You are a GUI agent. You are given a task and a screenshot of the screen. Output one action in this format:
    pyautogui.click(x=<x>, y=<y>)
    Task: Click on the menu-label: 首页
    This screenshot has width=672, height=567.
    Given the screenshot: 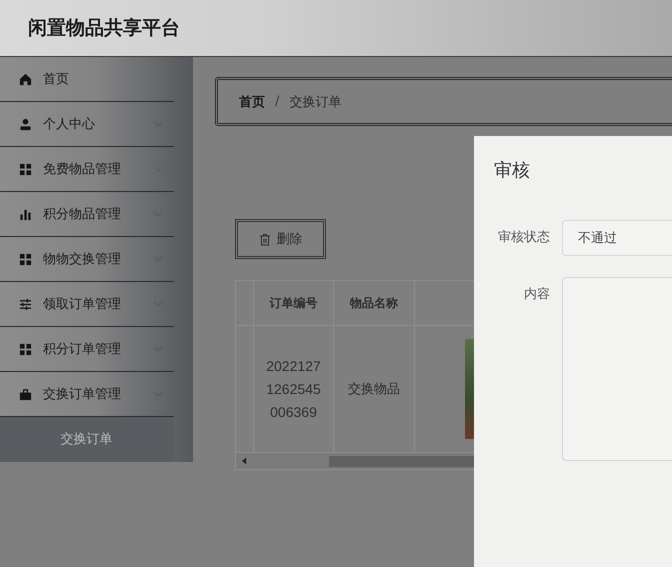 What is the action you would take?
    pyautogui.click(x=56, y=79)
    